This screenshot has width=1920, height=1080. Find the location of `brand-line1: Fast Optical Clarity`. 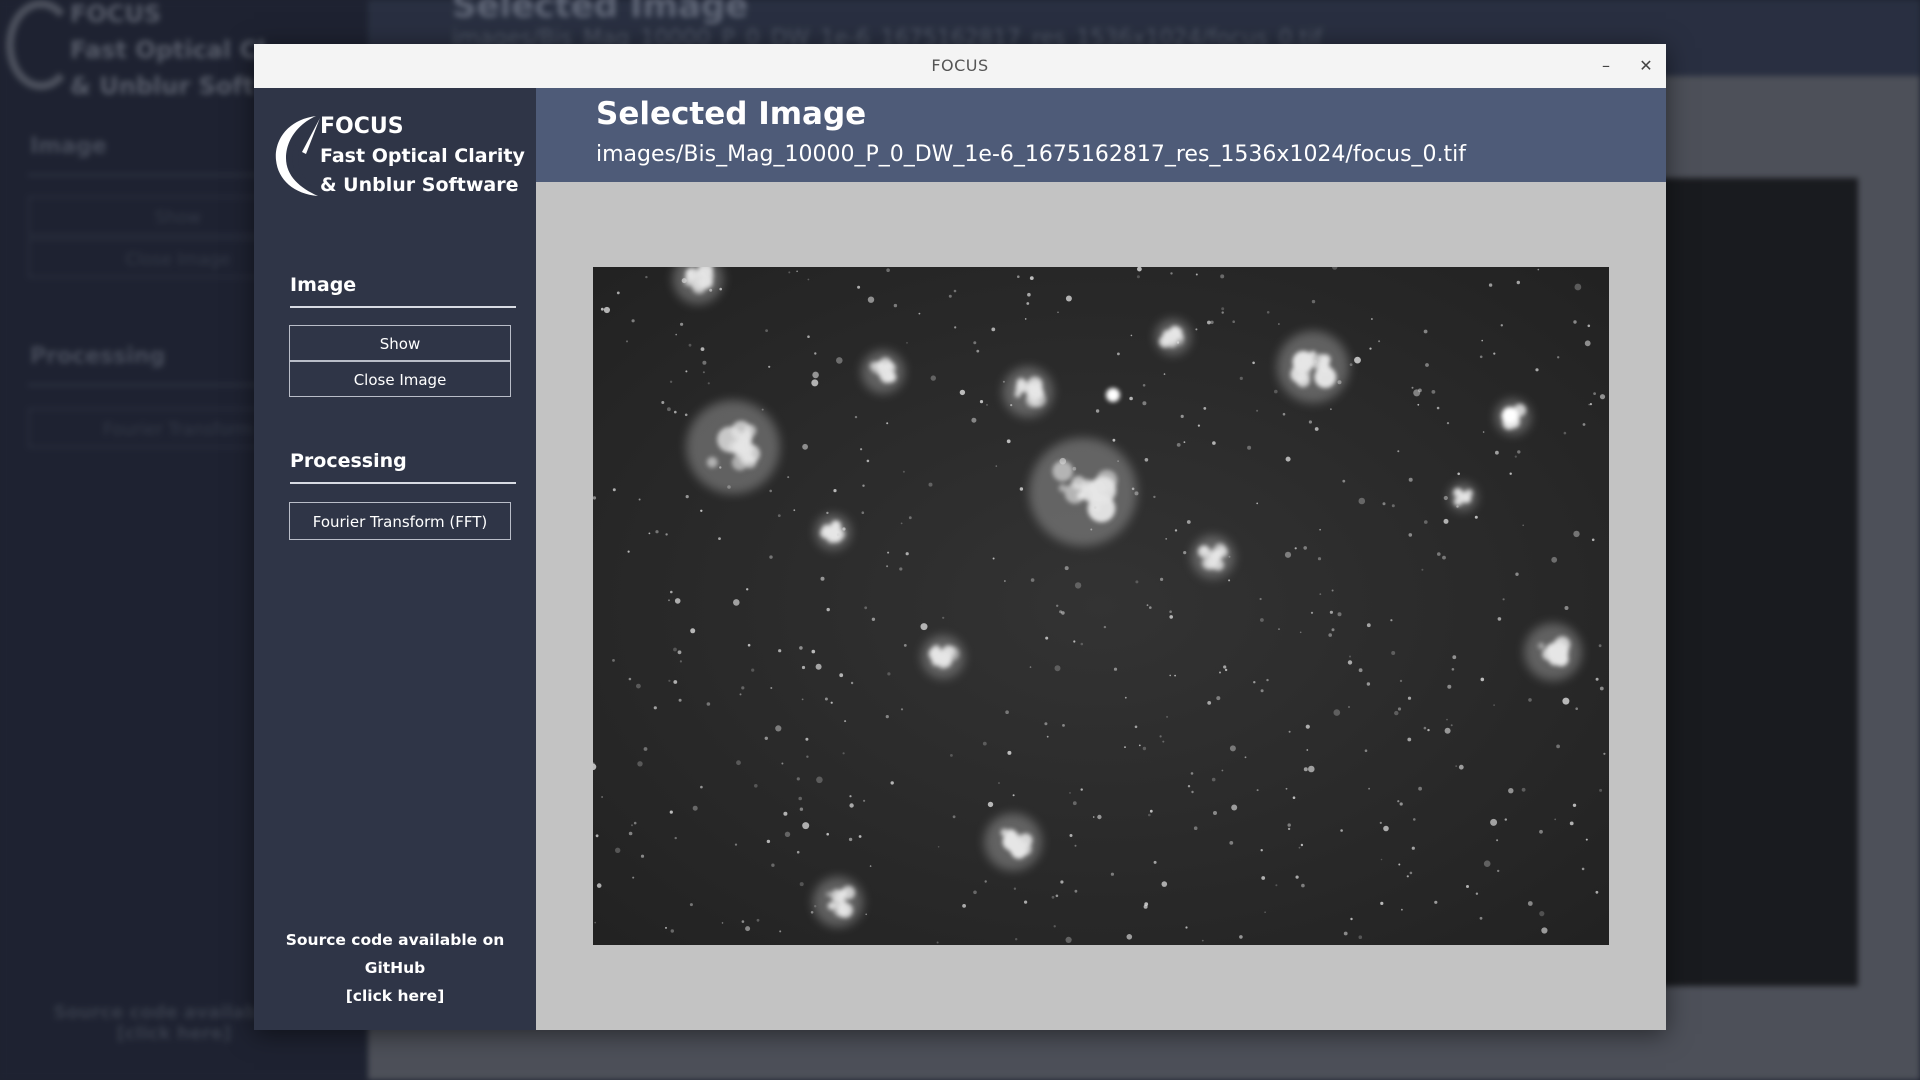

brand-line1: Fast Optical Clarity is located at coordinates (422, 156).